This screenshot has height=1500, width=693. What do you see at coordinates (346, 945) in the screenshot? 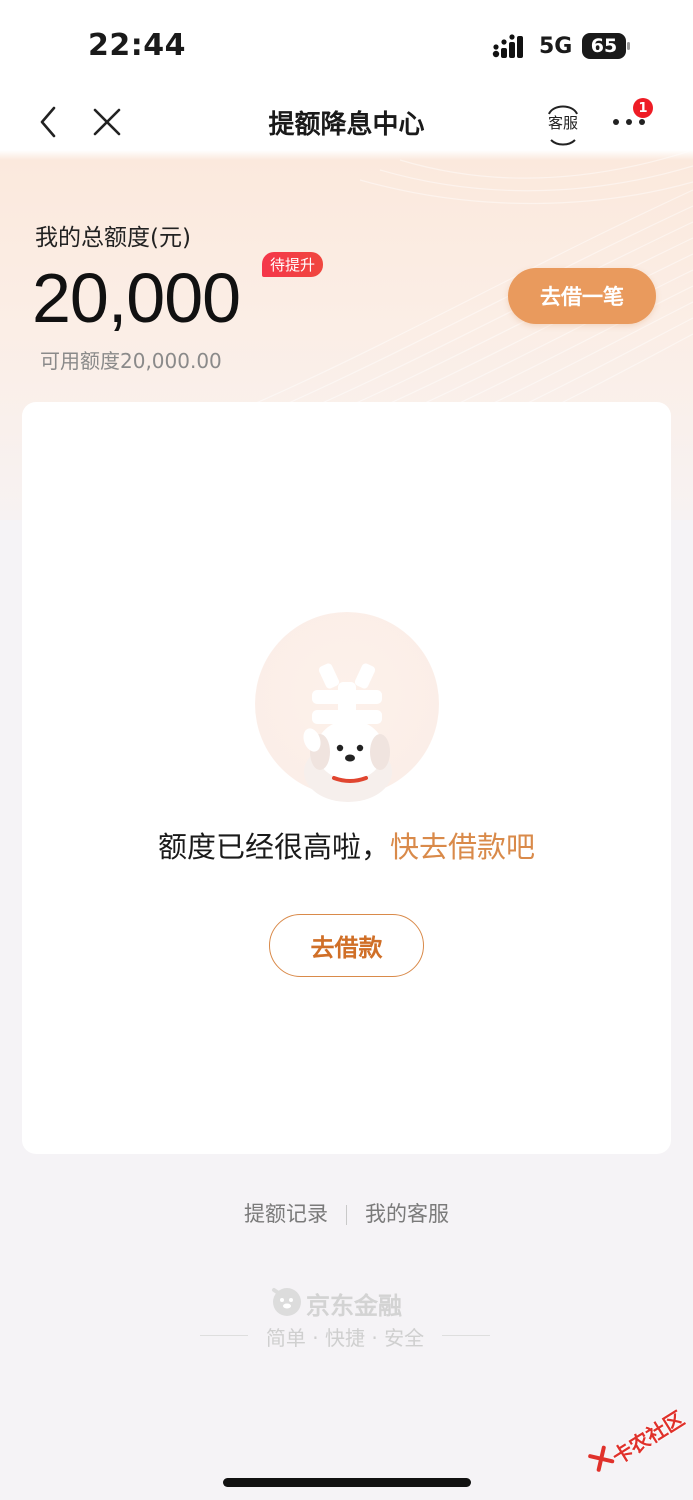
I see `go-loan-button: 去借款` at bounding box center [346, 945].